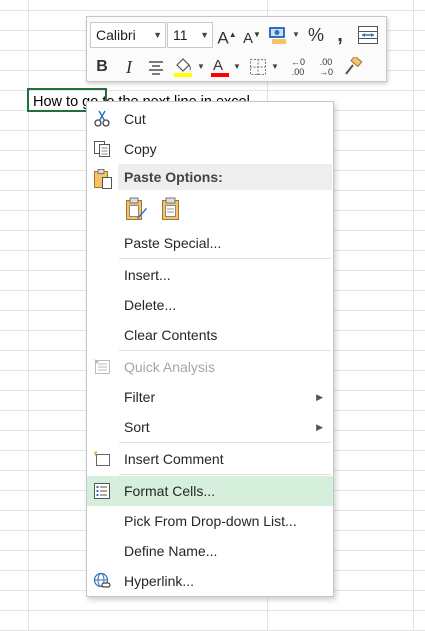 The width and height of the screenshot is (425, 631). I want to click on italic-icon: I, so click(129, 67).